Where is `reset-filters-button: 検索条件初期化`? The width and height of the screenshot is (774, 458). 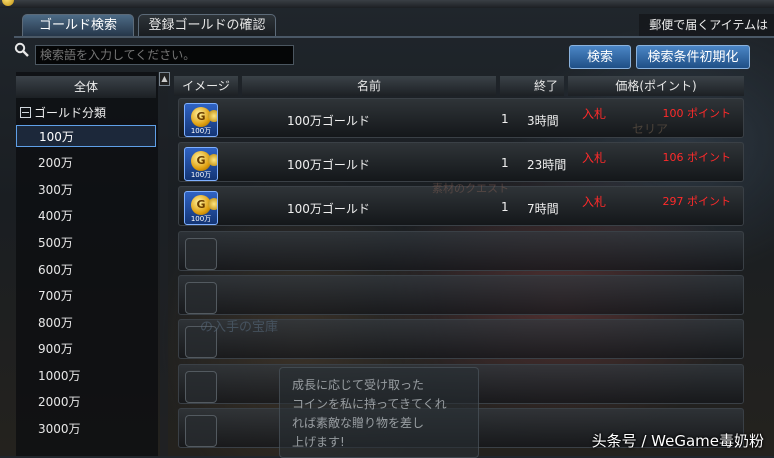
reset-filters-button: 検索条件初期化 is located at coordinates (693, 57).